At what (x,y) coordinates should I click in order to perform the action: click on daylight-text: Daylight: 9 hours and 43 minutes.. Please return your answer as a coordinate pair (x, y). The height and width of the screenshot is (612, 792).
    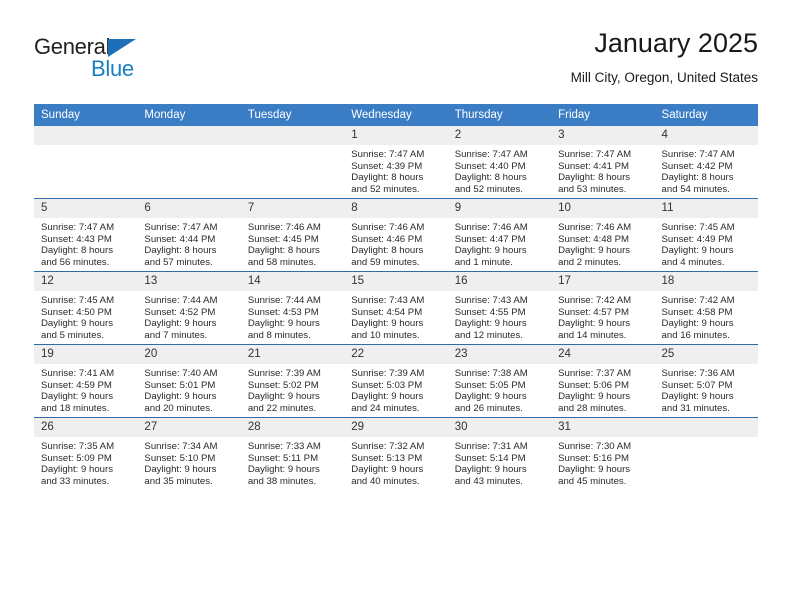
    Looking at the image, I should click on (490, 475).